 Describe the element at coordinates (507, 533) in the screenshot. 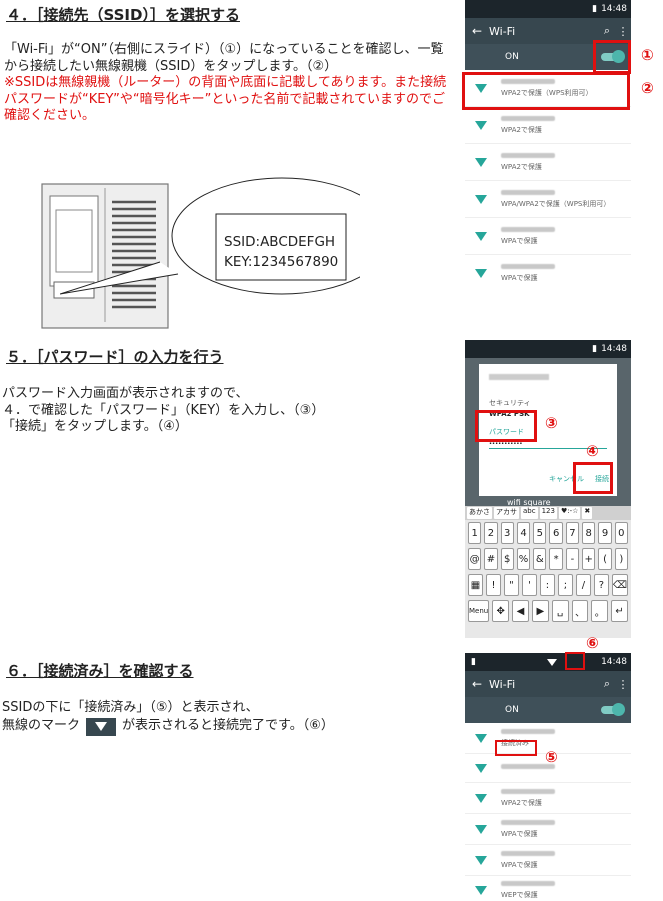

I see `key: 3` at that location.